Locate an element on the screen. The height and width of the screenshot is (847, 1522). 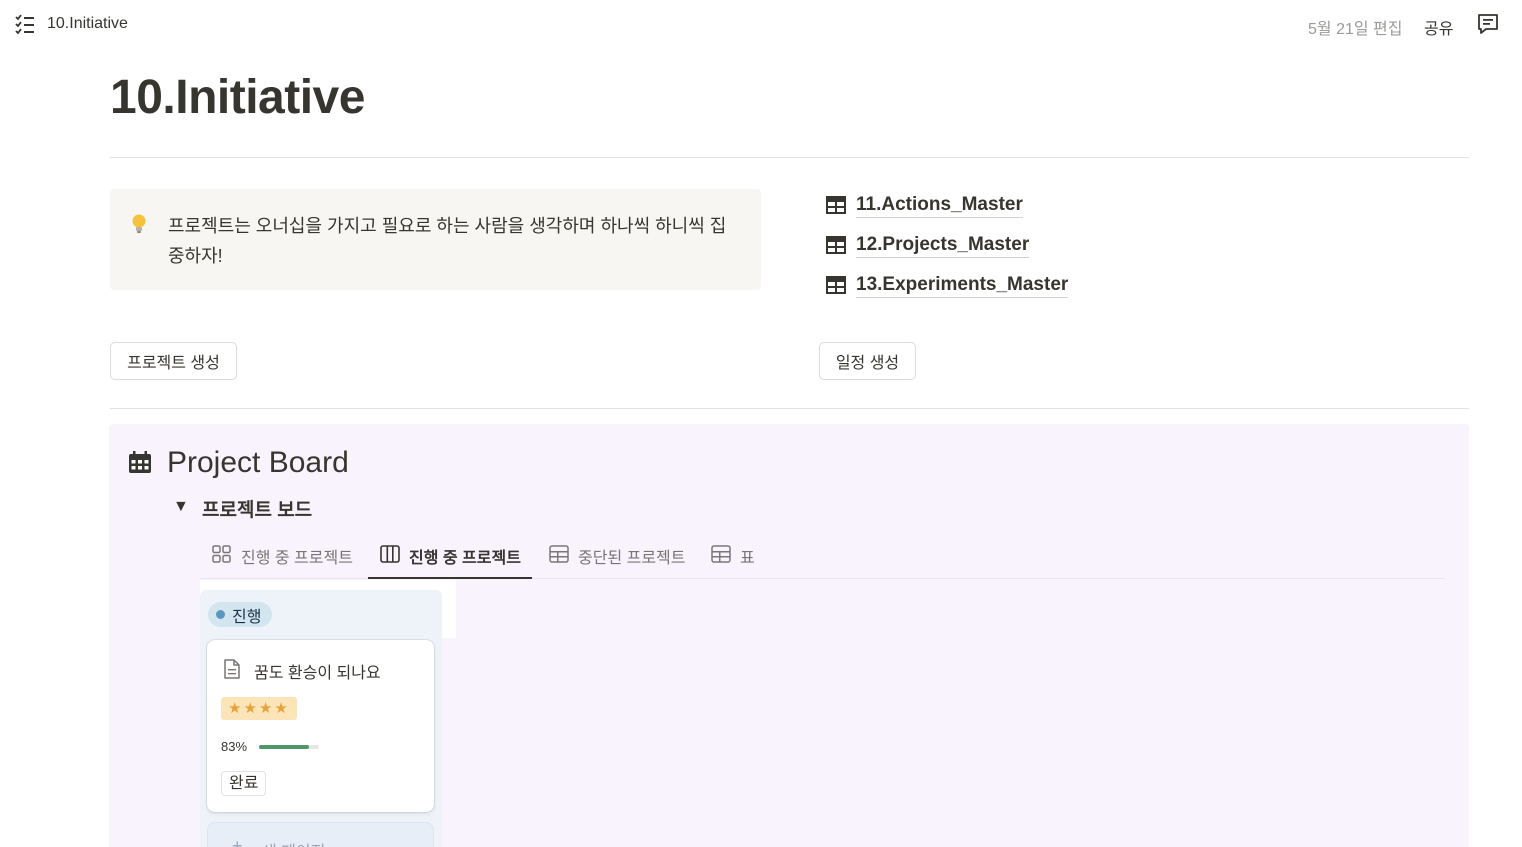
document-icon is located at coordinates (232, 669).